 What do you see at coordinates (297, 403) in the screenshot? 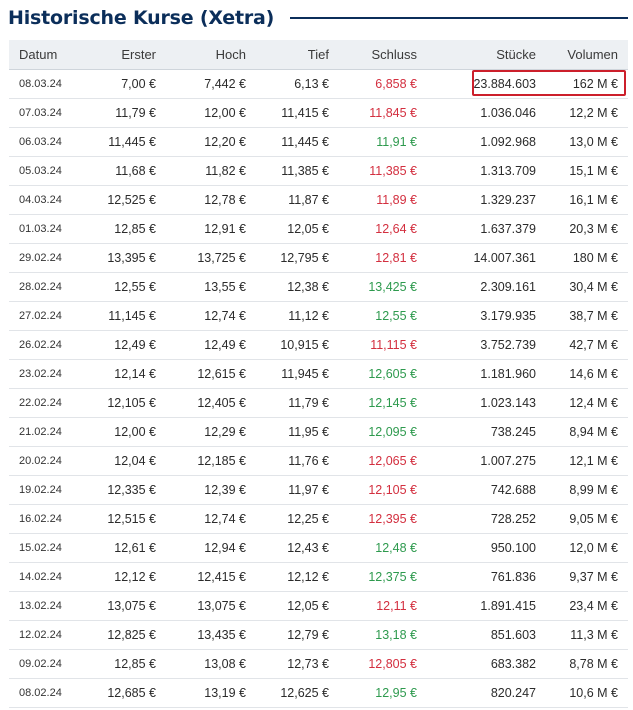
I see `tief-cell: 11,79 €` at bounding box center [297, 403].